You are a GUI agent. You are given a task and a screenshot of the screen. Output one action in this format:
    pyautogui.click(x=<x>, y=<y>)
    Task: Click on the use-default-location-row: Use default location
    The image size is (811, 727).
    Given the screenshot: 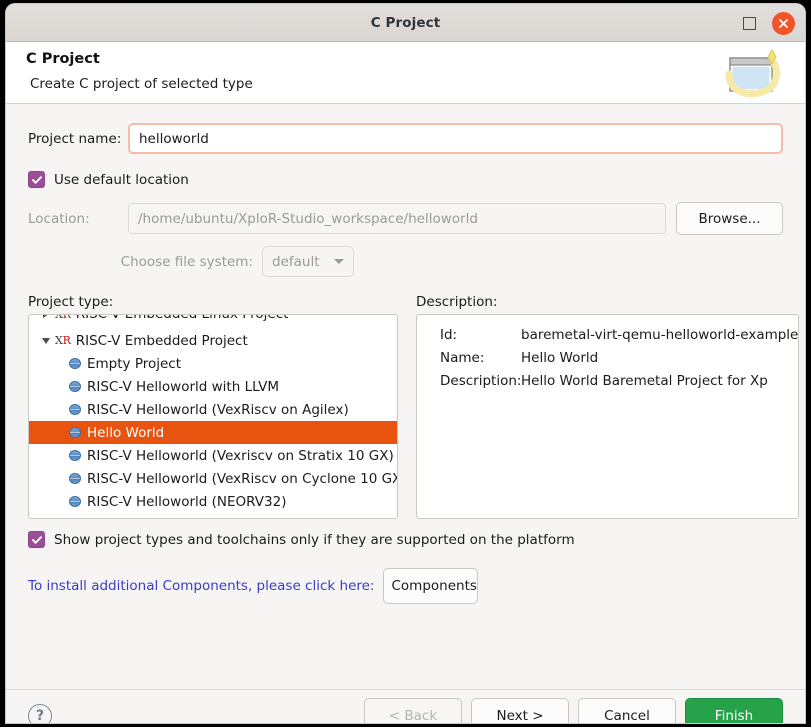 What is the action you would take?
    pyautogui.click(x=405, y=179)
    